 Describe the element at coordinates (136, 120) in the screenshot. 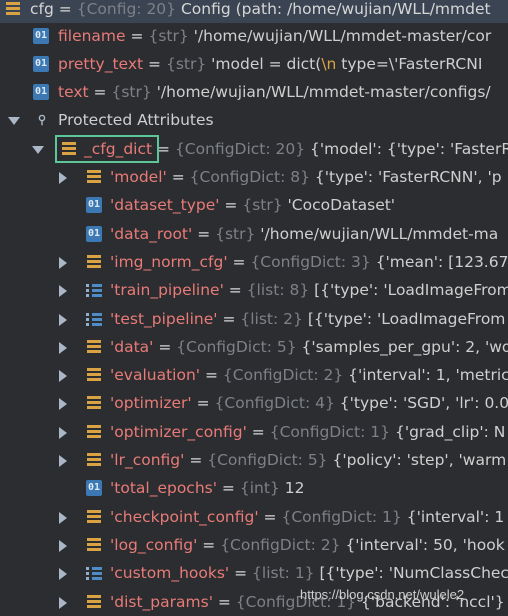

I see `protected-attributes-label: Protected Attributes` at that location.